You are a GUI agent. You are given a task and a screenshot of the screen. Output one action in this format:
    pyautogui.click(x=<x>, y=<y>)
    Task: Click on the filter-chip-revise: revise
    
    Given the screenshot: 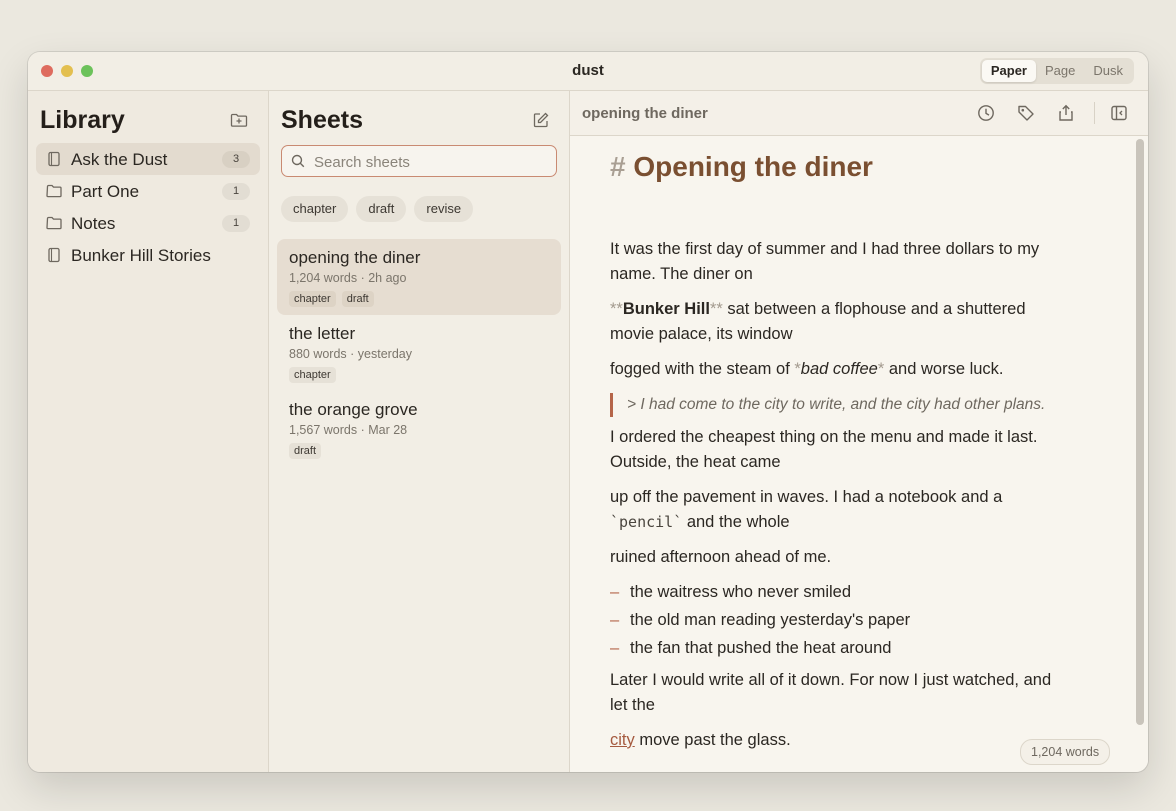 What is the action you would take?
    pyautogui.click(x=444, y=209)
    